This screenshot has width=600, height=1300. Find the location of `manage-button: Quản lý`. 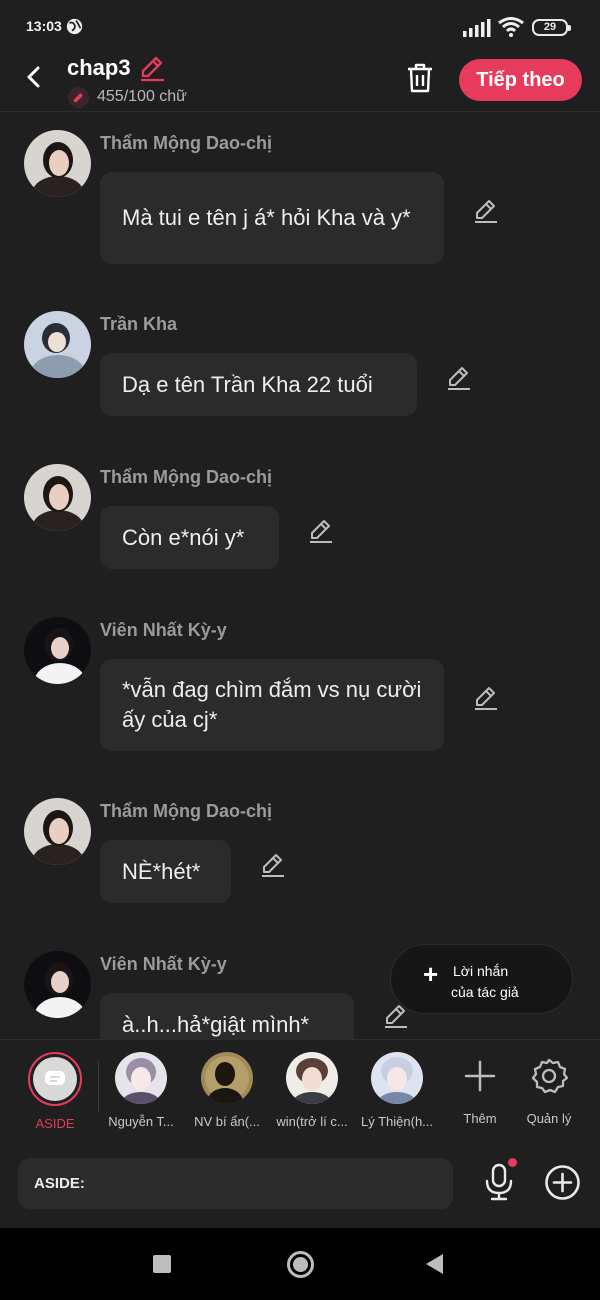

manage-button: Quản lý is located at coordinates (549, 1089).